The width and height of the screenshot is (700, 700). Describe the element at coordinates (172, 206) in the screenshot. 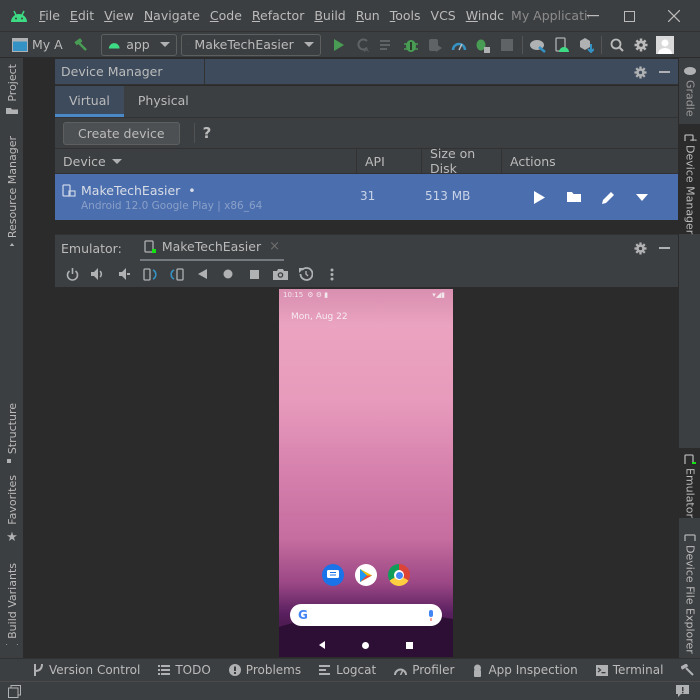

I see `device-subtitle: Android 12.0 Google Play | x86_64` at that location.